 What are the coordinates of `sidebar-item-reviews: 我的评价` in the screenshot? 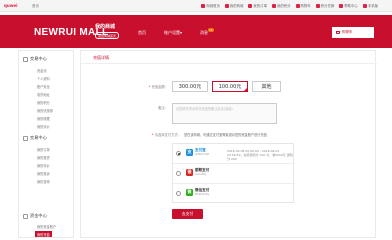 It's located at (43, 126).